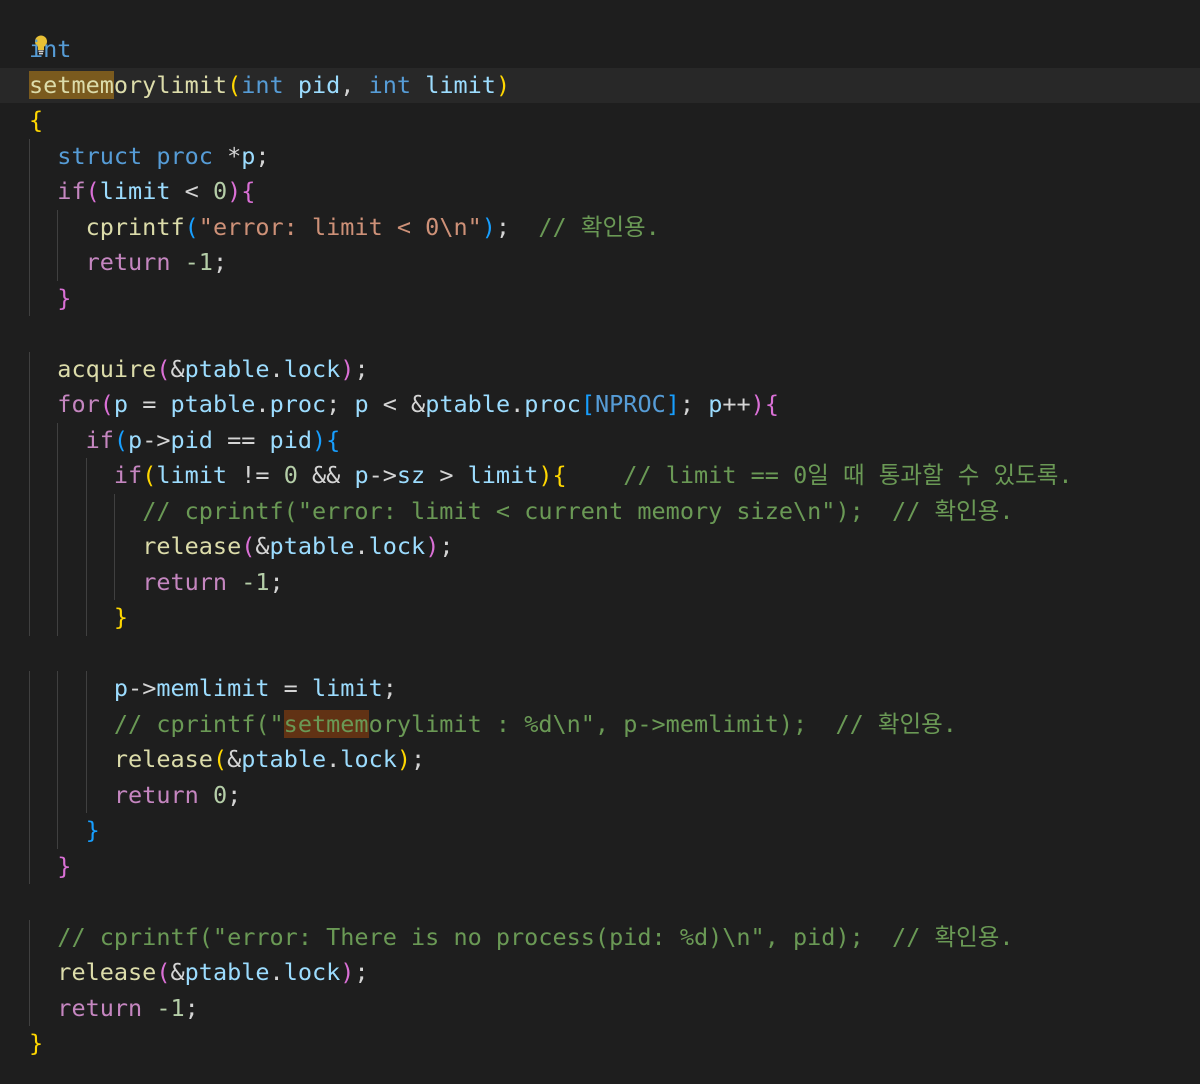  Describe the element at coordinates (614, 440) in the screenshot. I see `code-line: if(p->pid == pid){` at that location.